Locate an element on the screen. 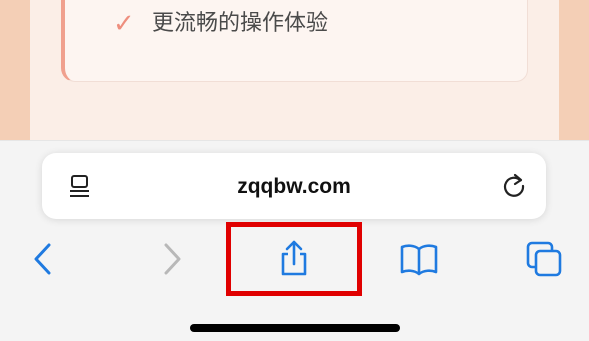  tabs-icon is located at coordinates (544, 259).